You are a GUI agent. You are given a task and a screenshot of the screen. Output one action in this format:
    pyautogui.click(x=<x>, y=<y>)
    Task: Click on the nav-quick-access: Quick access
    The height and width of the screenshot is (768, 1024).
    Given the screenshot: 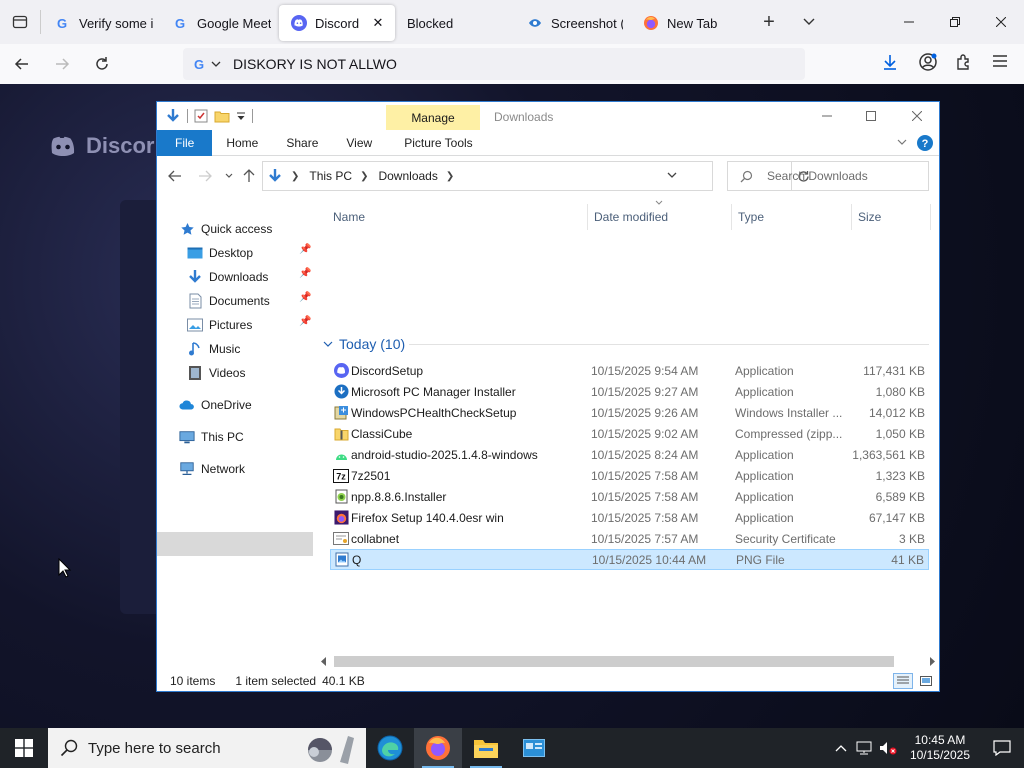 What is the action you would take?
    pyautogui.click(x=225, y=229)
    